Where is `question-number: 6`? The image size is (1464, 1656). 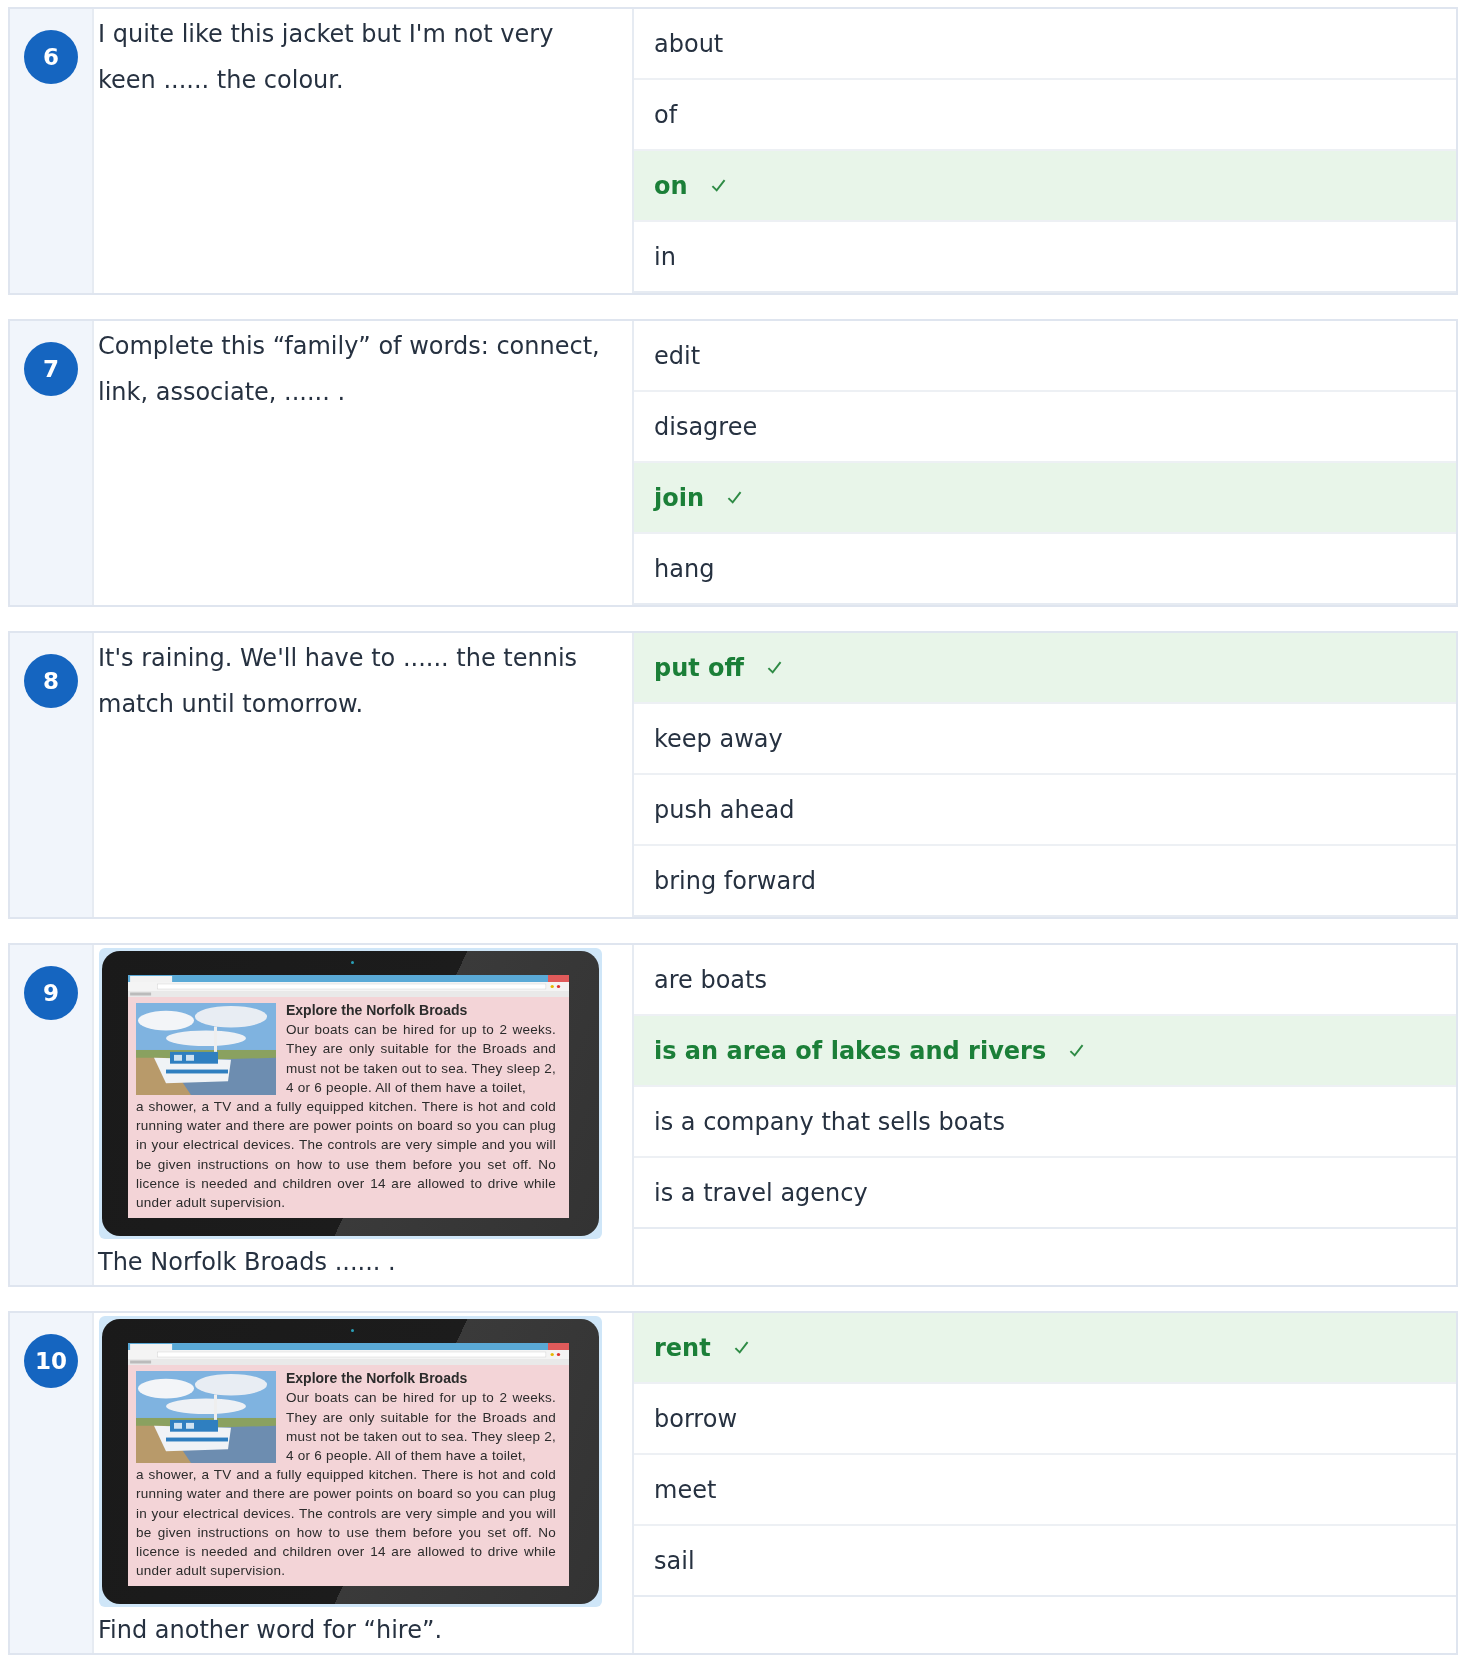 question-number: 6 is located at coordinates (51, 57).